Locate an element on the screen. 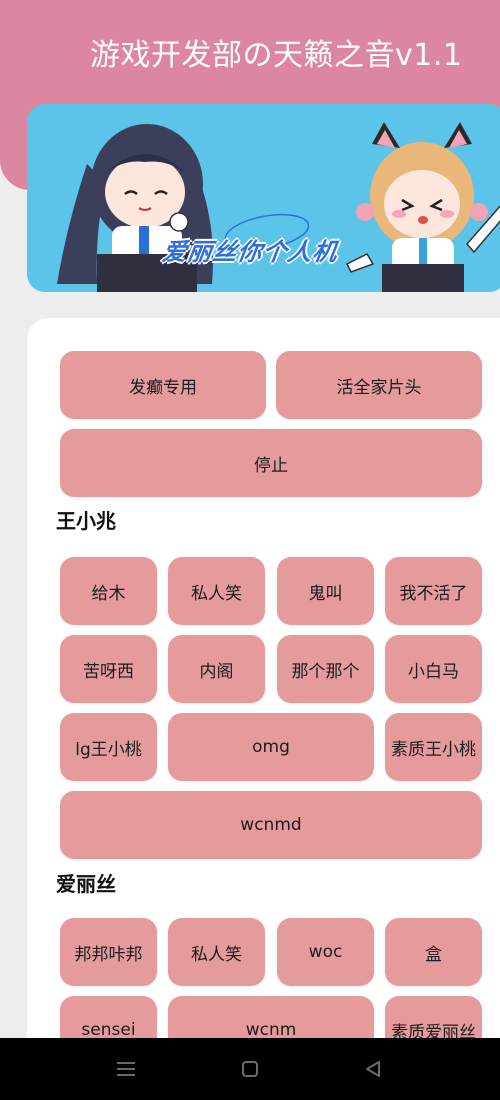  sound-button: 我不活了 is located at coordinates (433, 591).